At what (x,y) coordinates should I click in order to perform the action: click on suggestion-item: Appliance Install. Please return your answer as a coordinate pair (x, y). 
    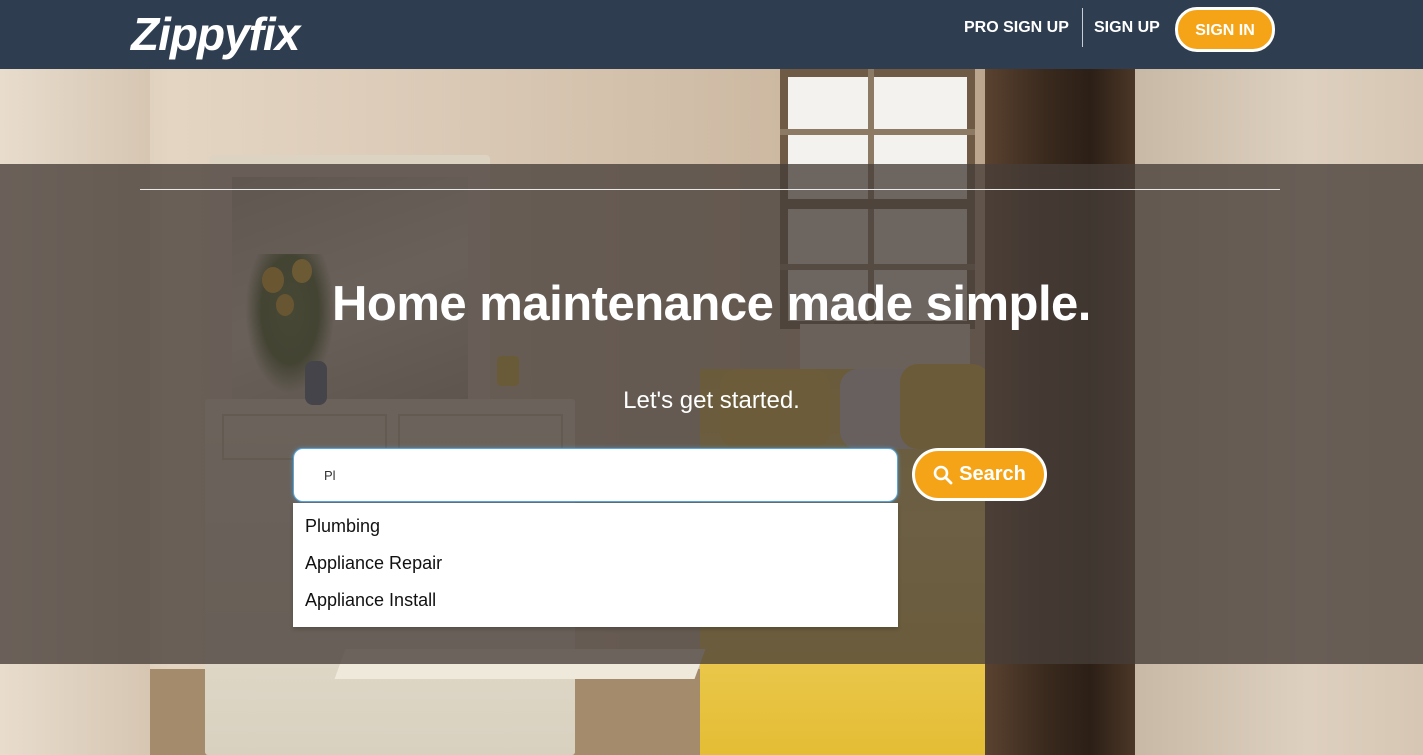
    Looking at the image, I should click on (370, 600).